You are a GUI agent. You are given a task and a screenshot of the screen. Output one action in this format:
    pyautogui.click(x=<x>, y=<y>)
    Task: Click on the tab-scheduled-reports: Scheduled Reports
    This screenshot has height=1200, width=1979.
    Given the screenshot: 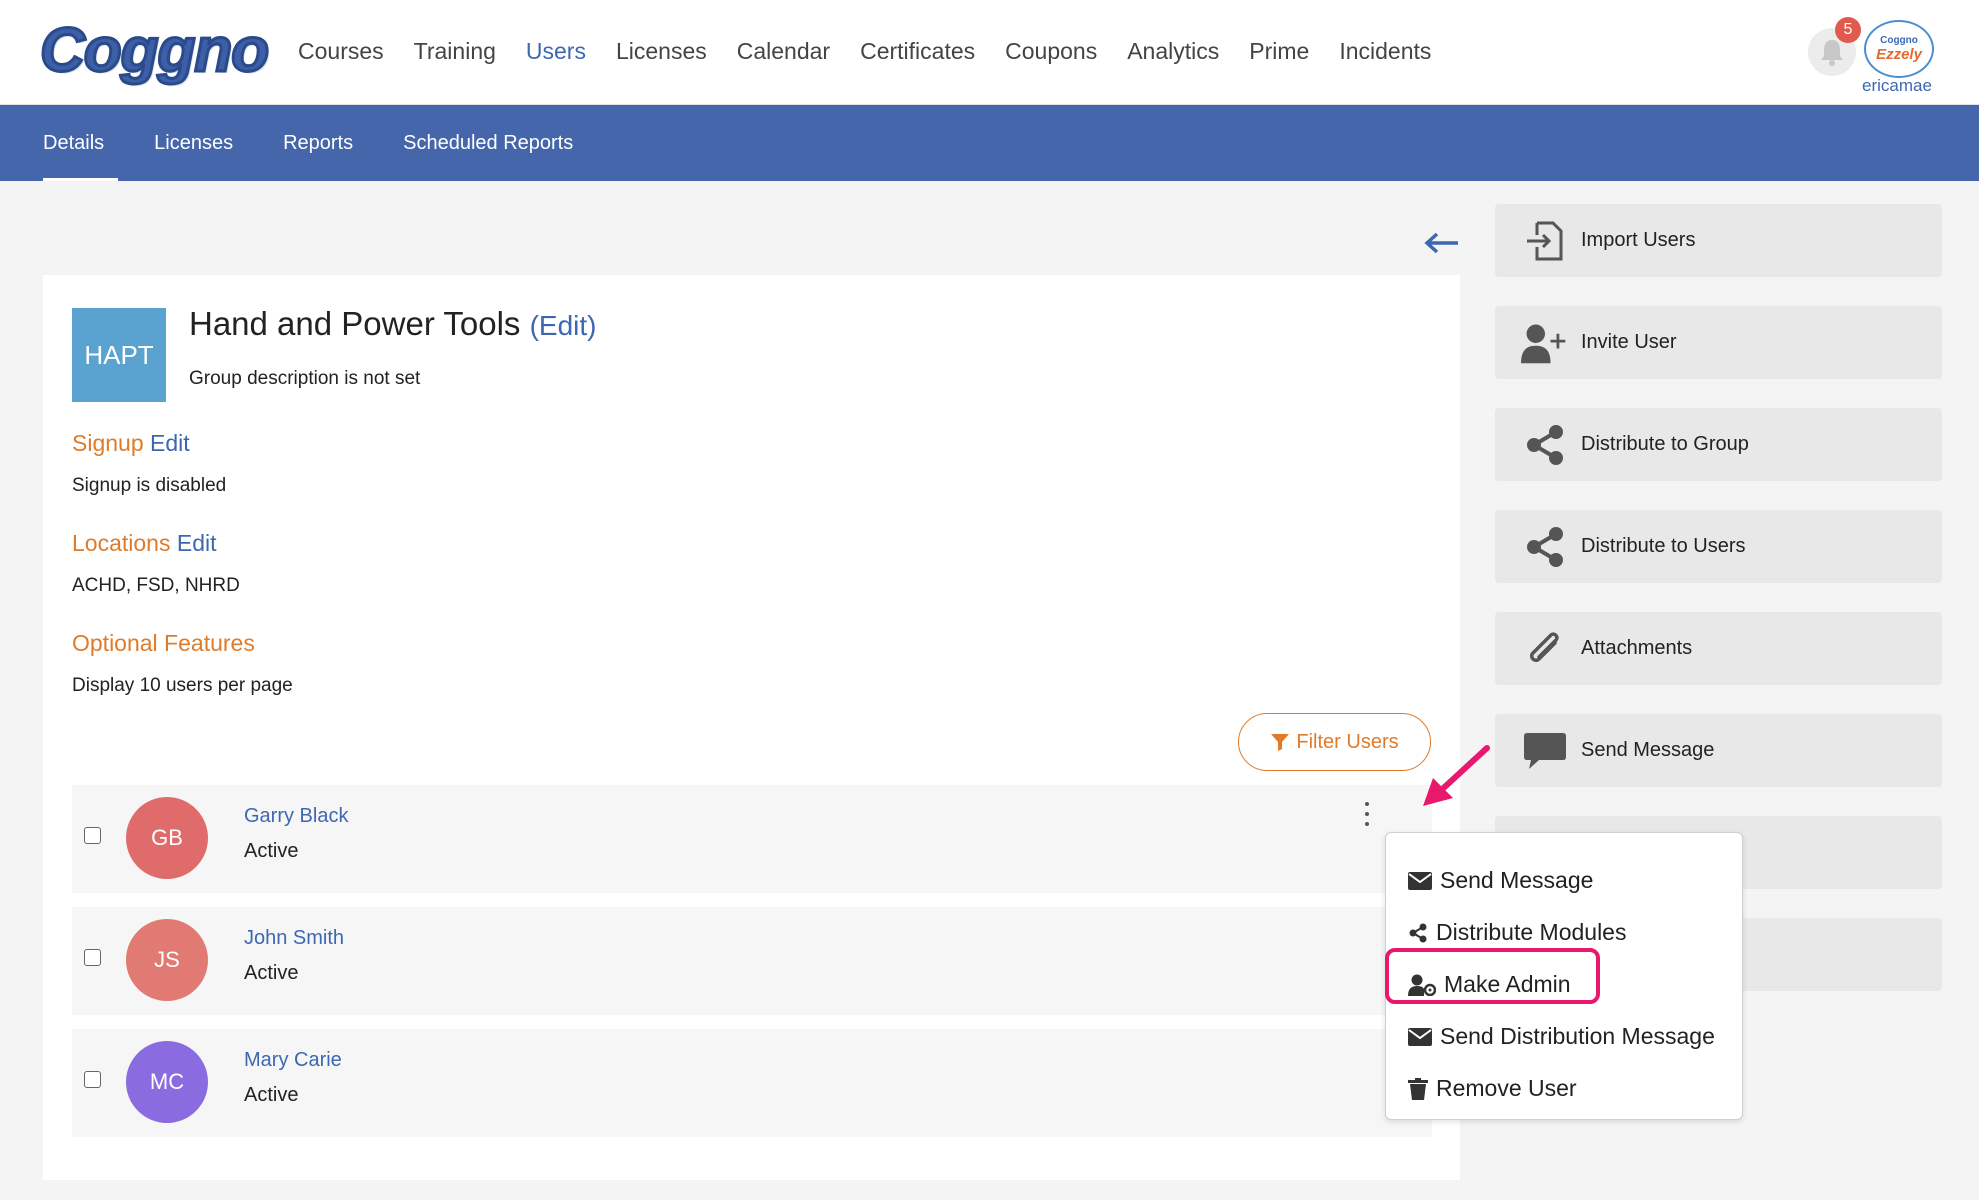 What is the action you would take?
    pyautogui.click(x=488, y=143)
    